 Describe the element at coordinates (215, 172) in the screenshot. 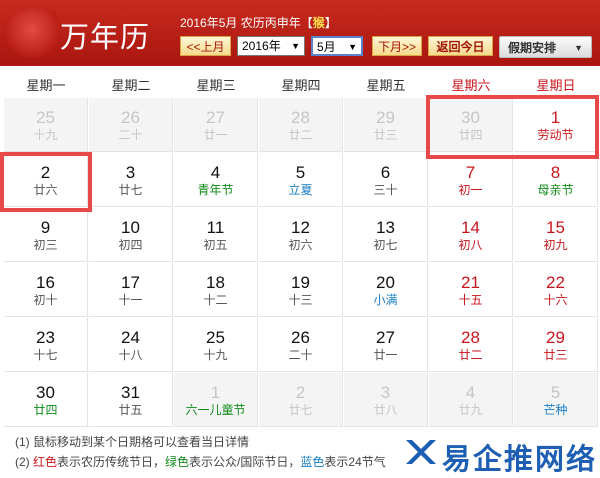

I see `day-number: 4` at that location.